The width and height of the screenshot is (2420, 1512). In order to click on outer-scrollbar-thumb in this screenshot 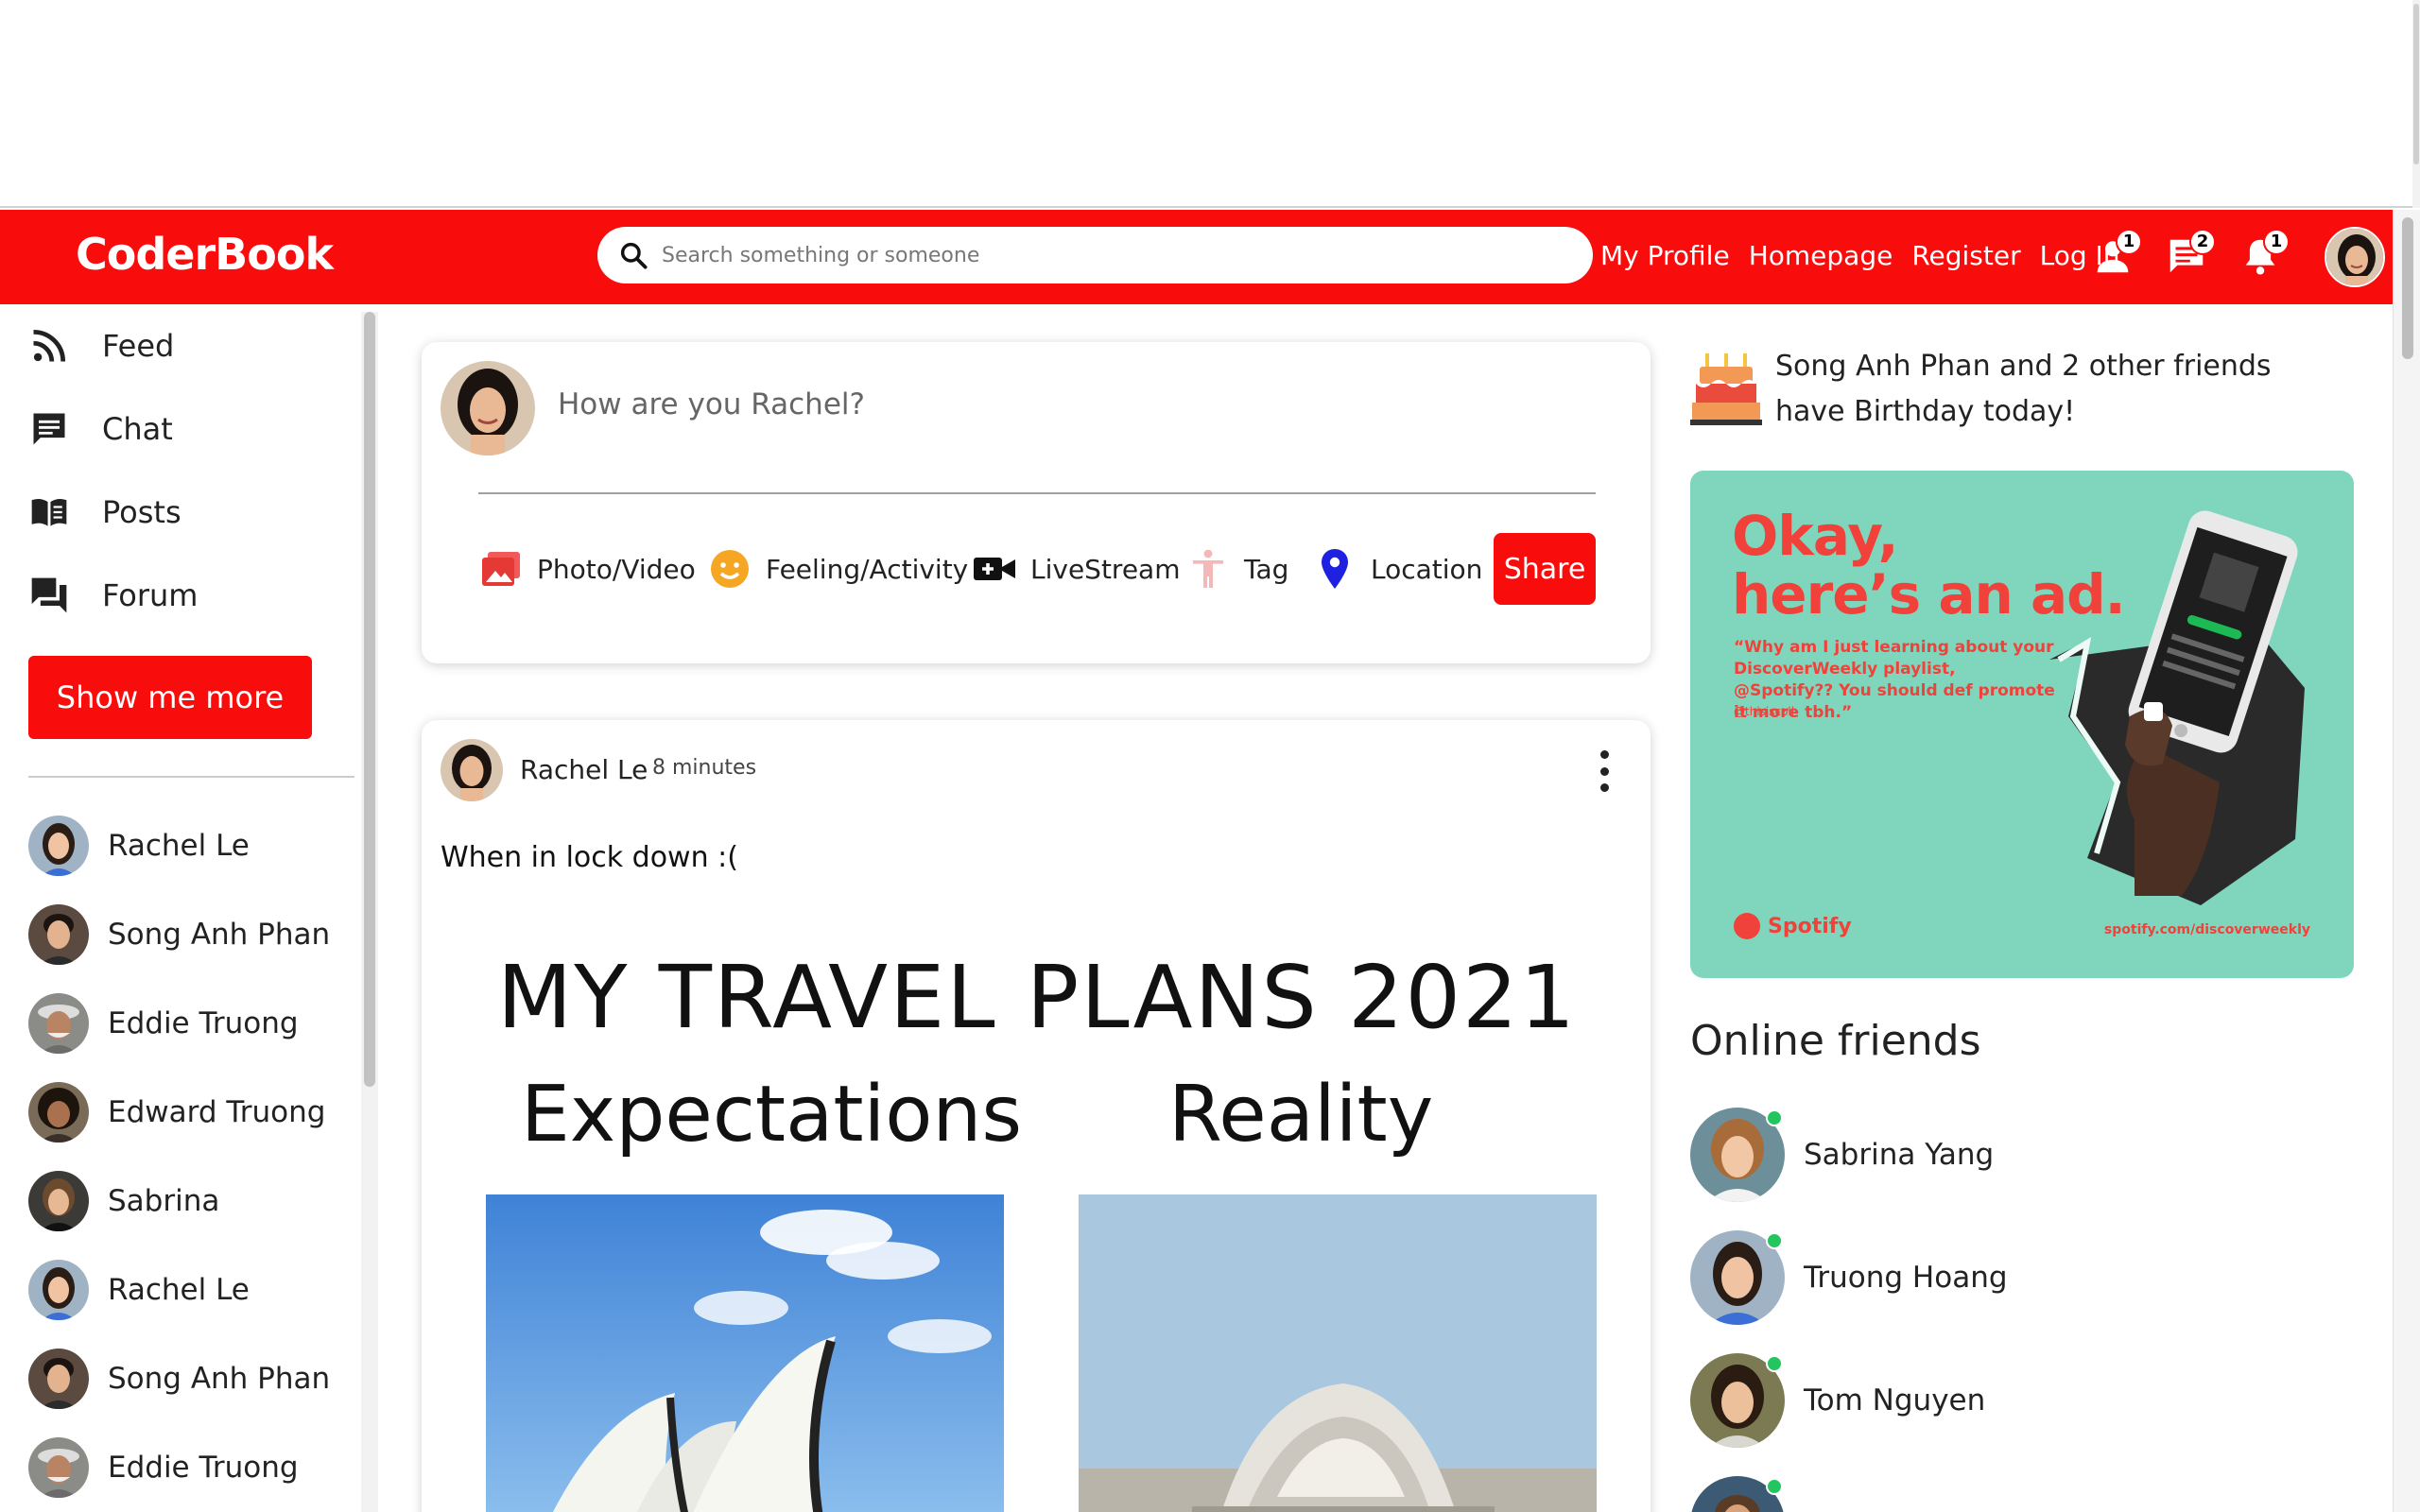, I will do `click(2416, 84)`.